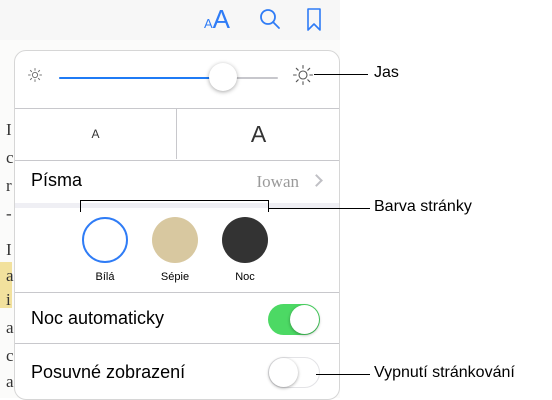 This screenshot has width=552, height=400. Describe the element at coordinates (217, 21) in the screenshot. I see `font-size-icon: AA` at that location.